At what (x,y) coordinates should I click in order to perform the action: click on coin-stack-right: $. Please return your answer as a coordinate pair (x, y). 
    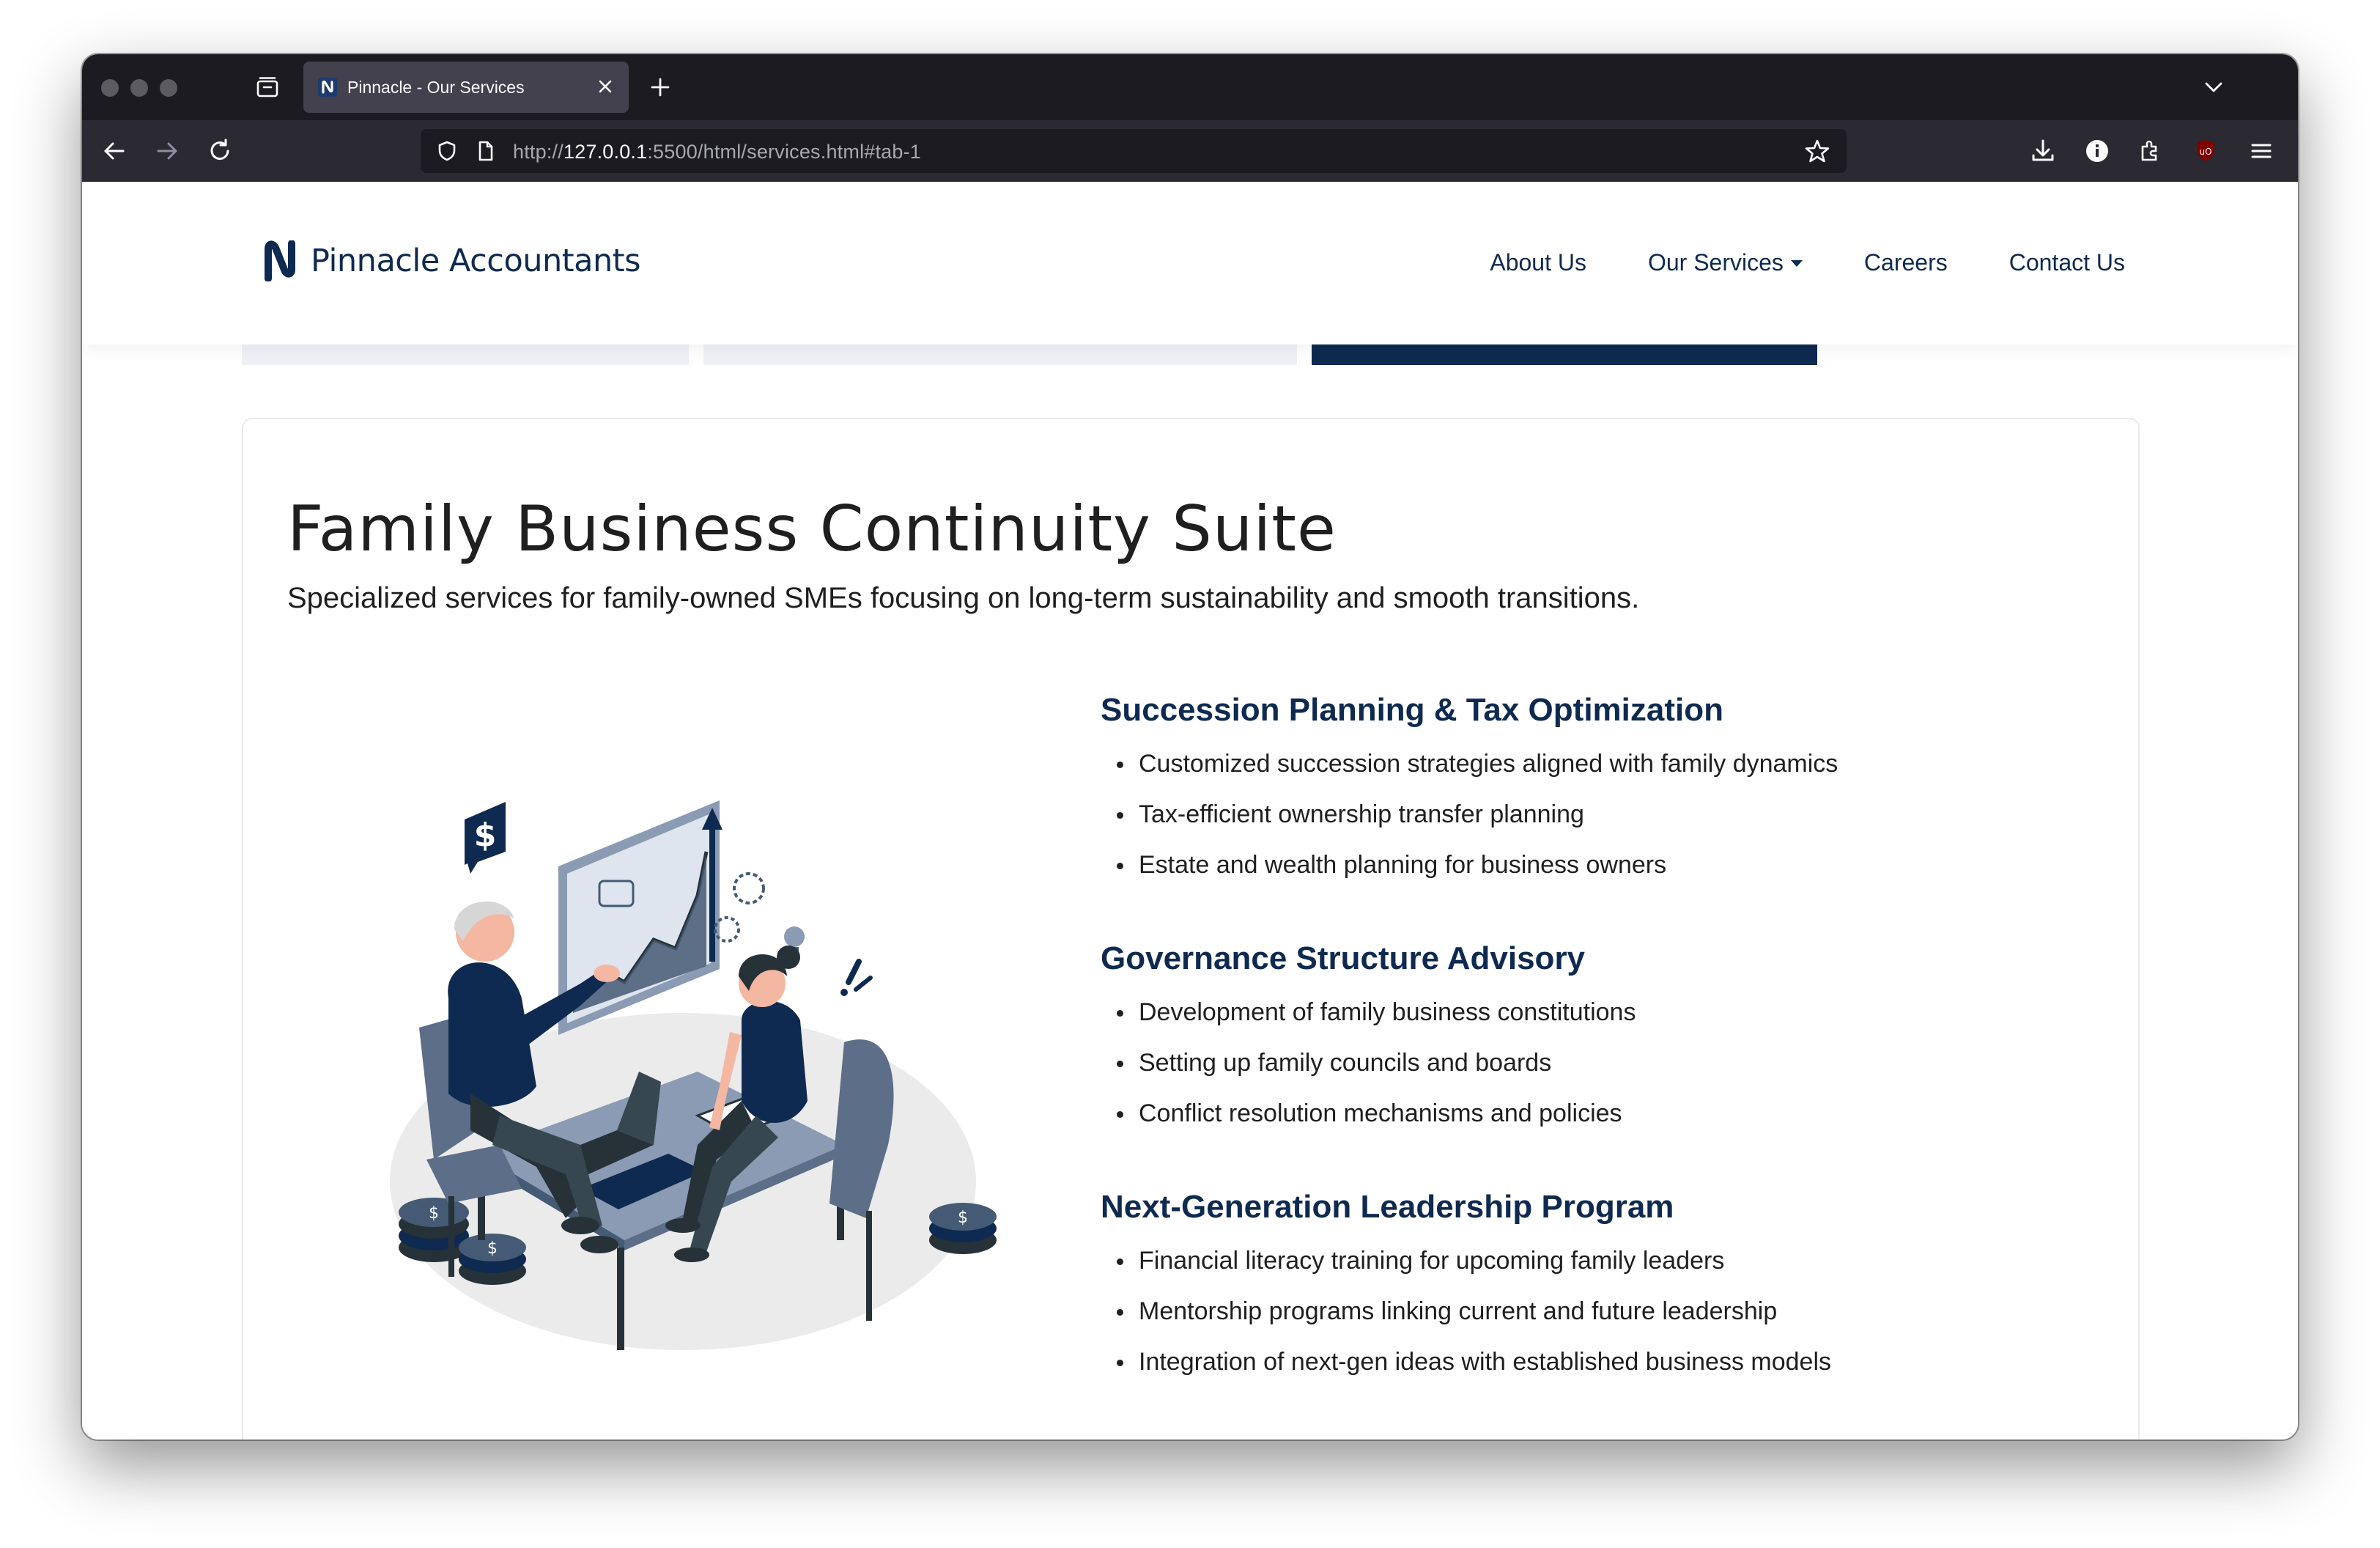
    Looking at the image, I should click on (963, 1228).